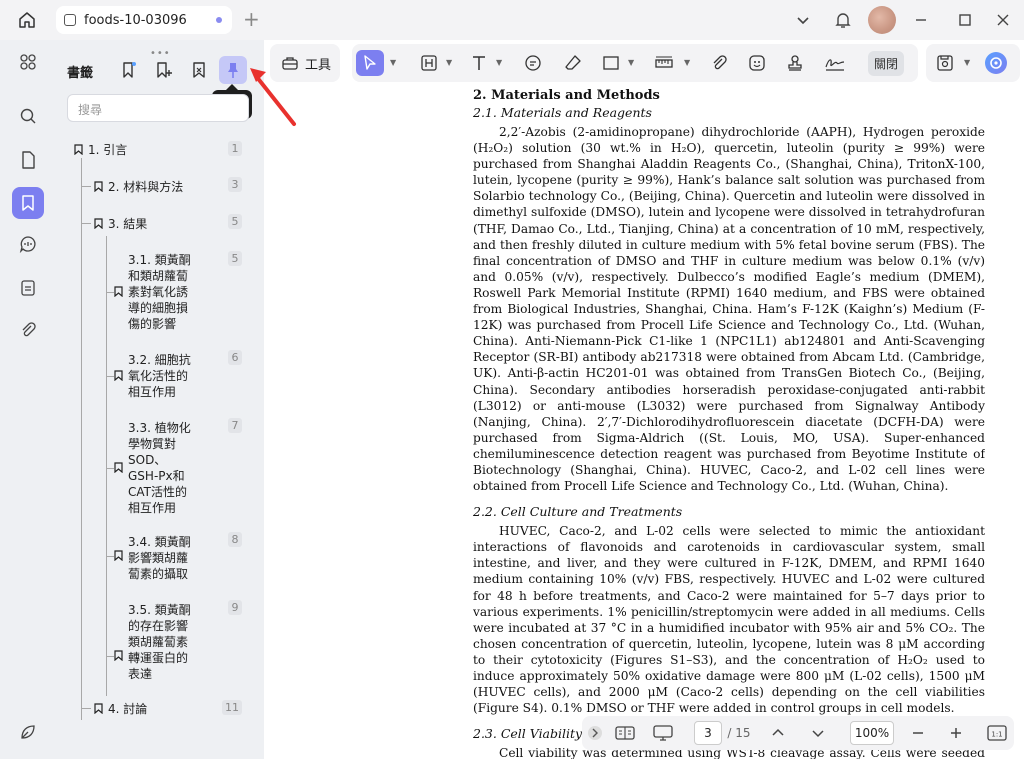 Image resolution: width=1024 pixels, height=759 pixels. Describe the element at coordinates (163, 642) in the screenshot. I see `bookmark-item-3-5: 3.5. 類黃酮 的存在影響 類胡蘿蔔素 轉運蛋白的 表達` at that location.